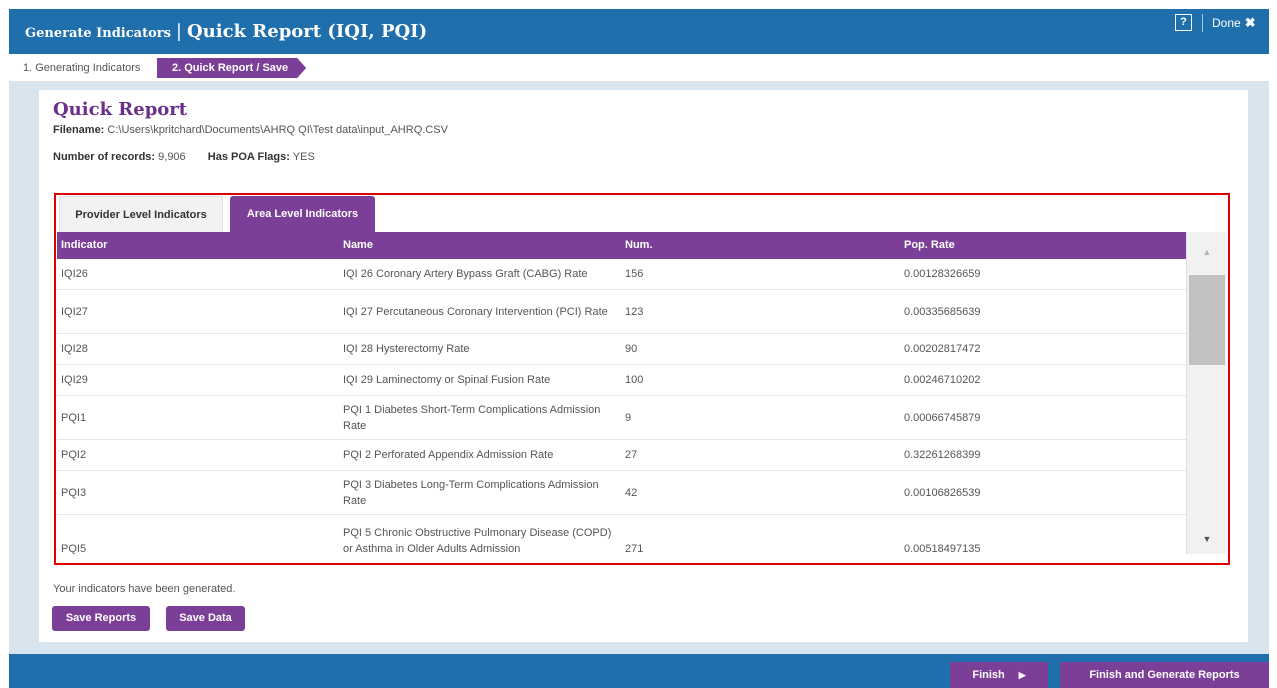 The height and width of the screenshot is (688, 1277). I want to click on cell-name: PQI 2 Perforated Appendix Admission Rate, so click(448, 455).